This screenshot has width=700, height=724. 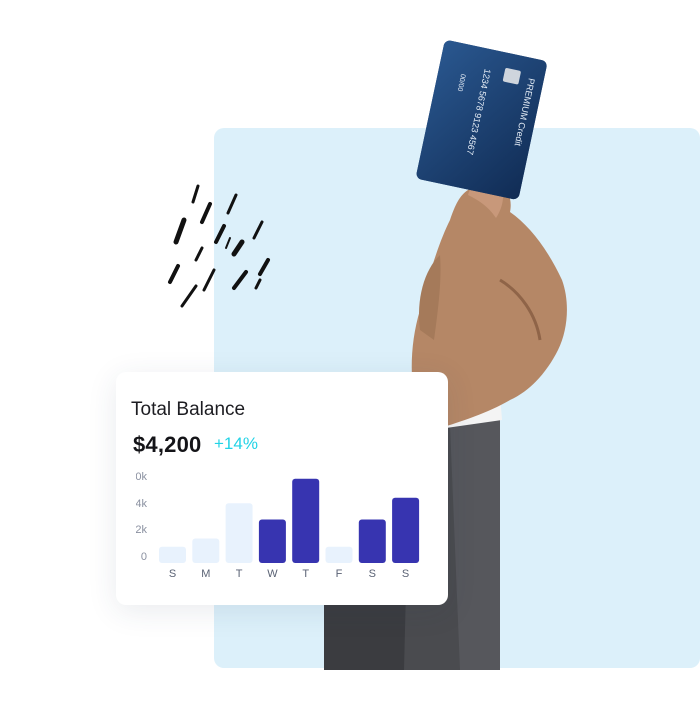 What do you see at coordinates (167, 444) in the screenshot?
I see `balance-amount: $4,200` at bounding box center [167, 444].